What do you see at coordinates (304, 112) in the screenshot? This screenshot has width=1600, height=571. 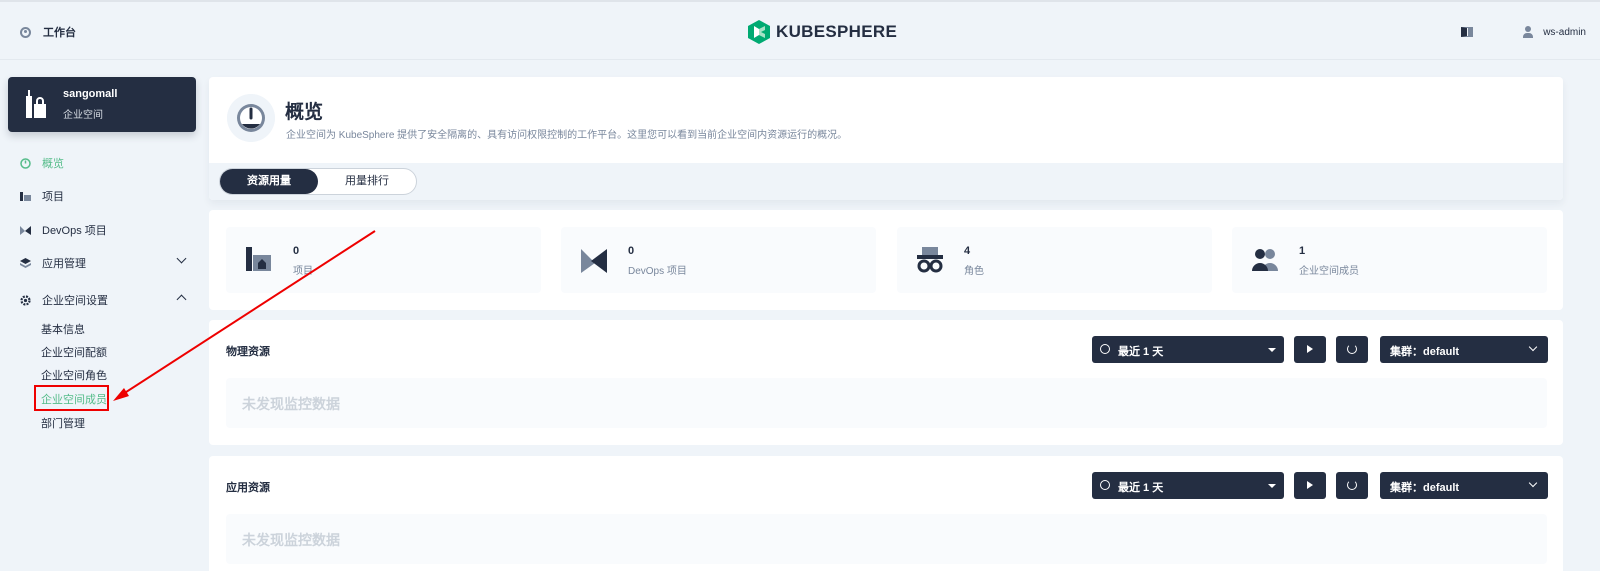 I see `page-title: 概览` at bounding box center [304, 112].